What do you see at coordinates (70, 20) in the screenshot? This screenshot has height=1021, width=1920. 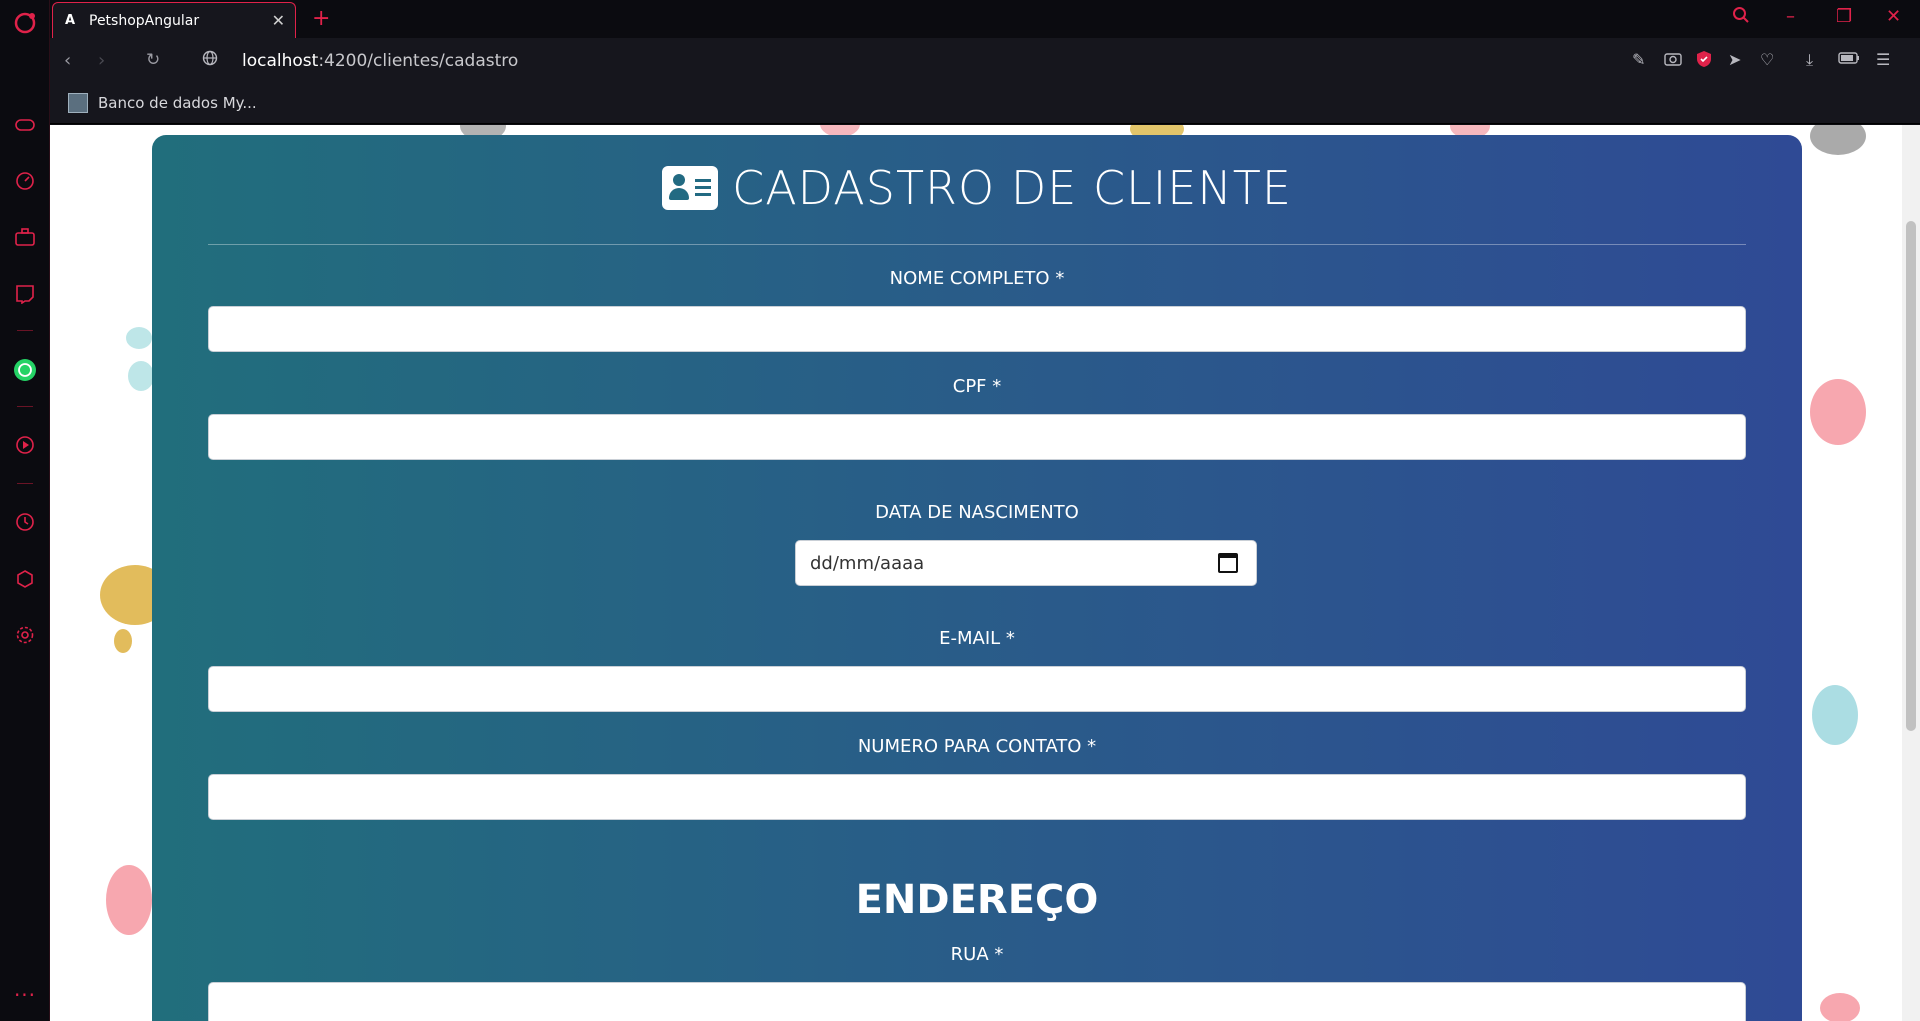 I see `angular-icon: A` at bounding box center [70, 20].